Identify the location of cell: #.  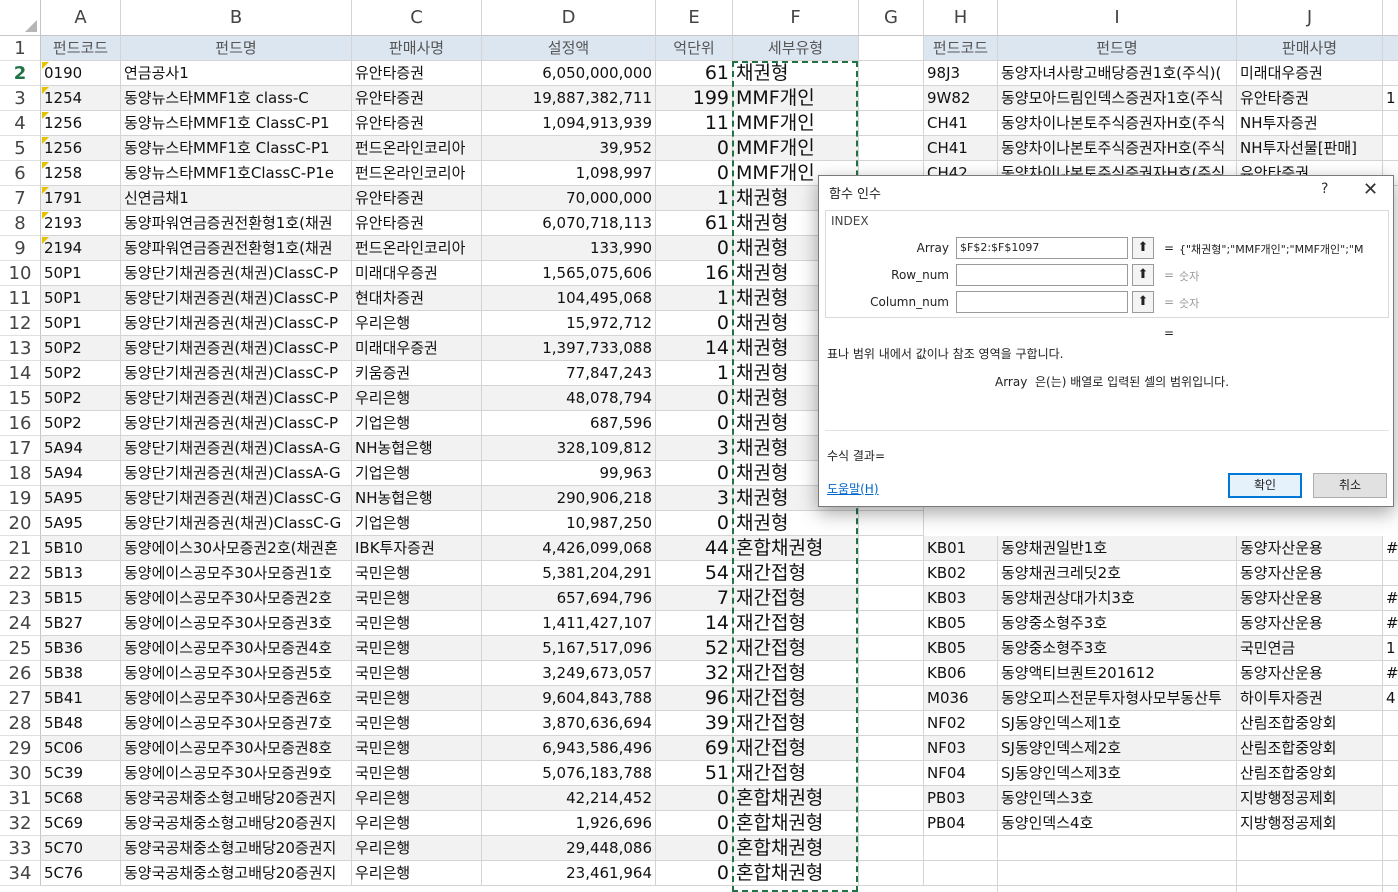
(1390, 548).